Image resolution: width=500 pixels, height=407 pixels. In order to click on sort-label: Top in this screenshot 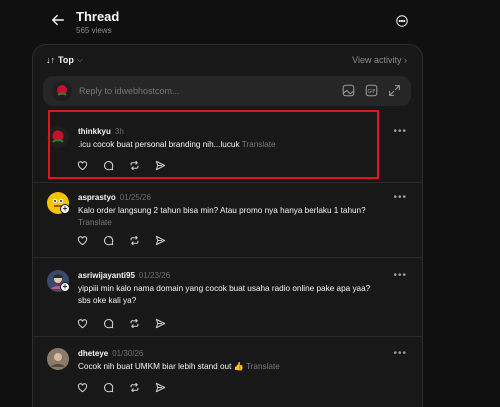, I will do `click(66, 60)`.